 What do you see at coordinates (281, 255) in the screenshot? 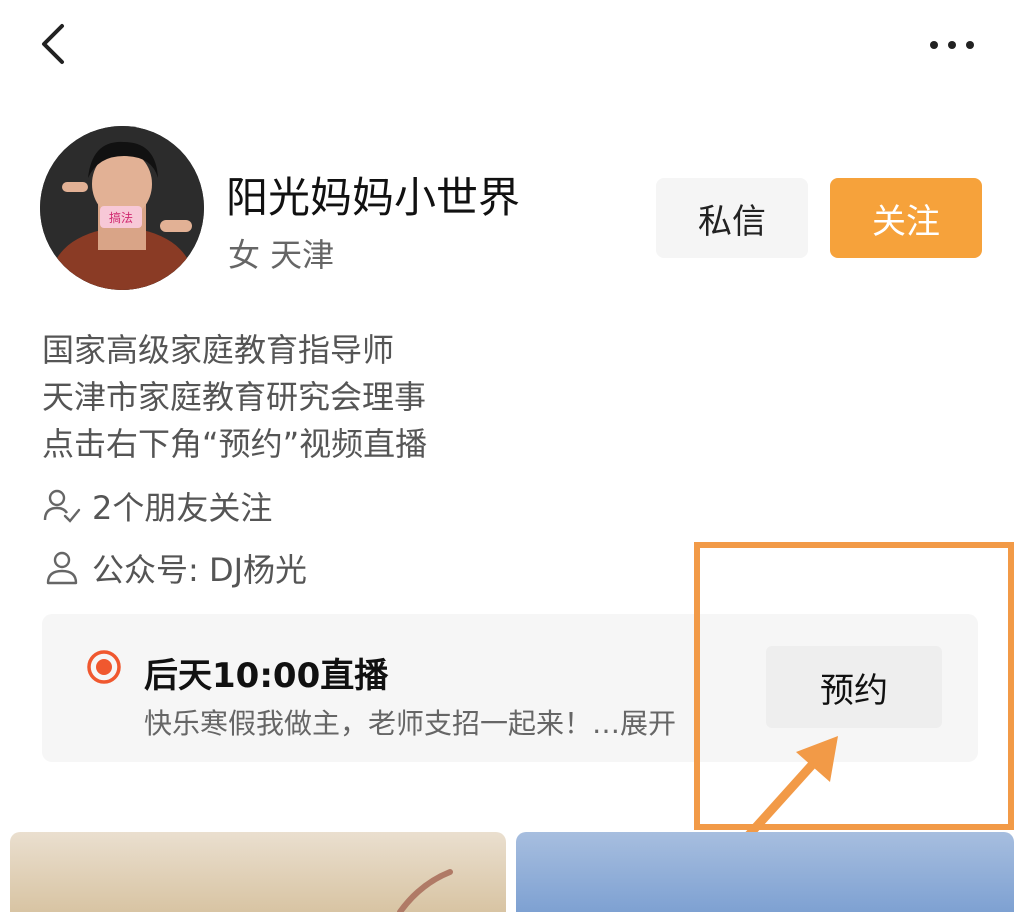
I see `profile-gender-location: 女 天津` at bounding box center [281, 255].